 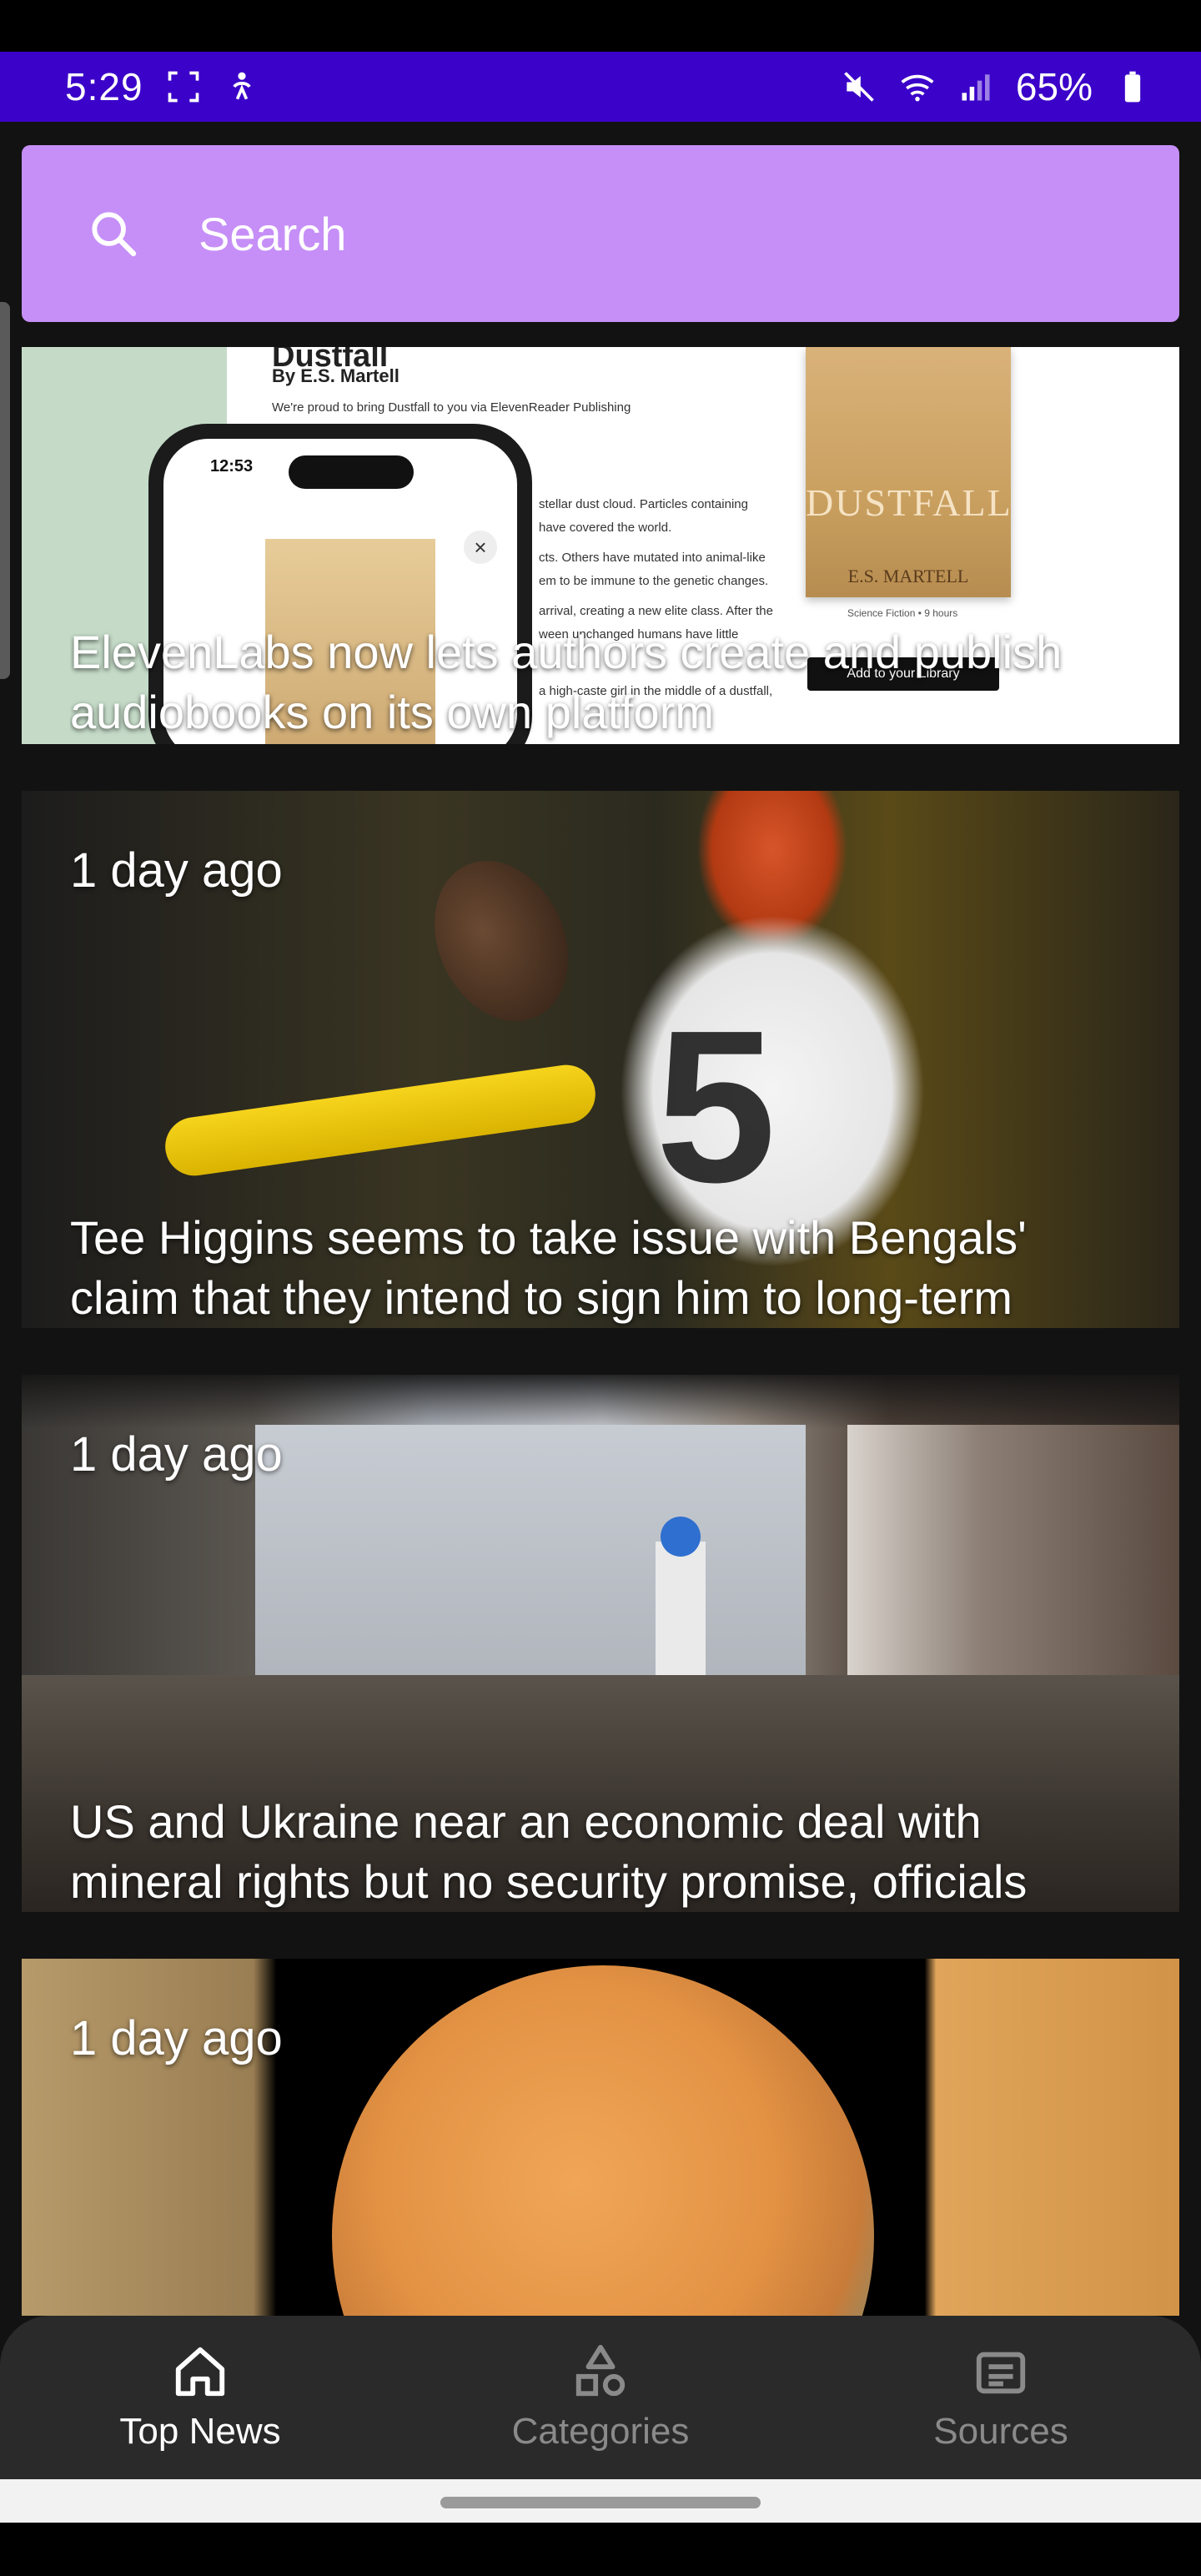 I want to click on home-gesture-handle, so click(x=601, y=2502).